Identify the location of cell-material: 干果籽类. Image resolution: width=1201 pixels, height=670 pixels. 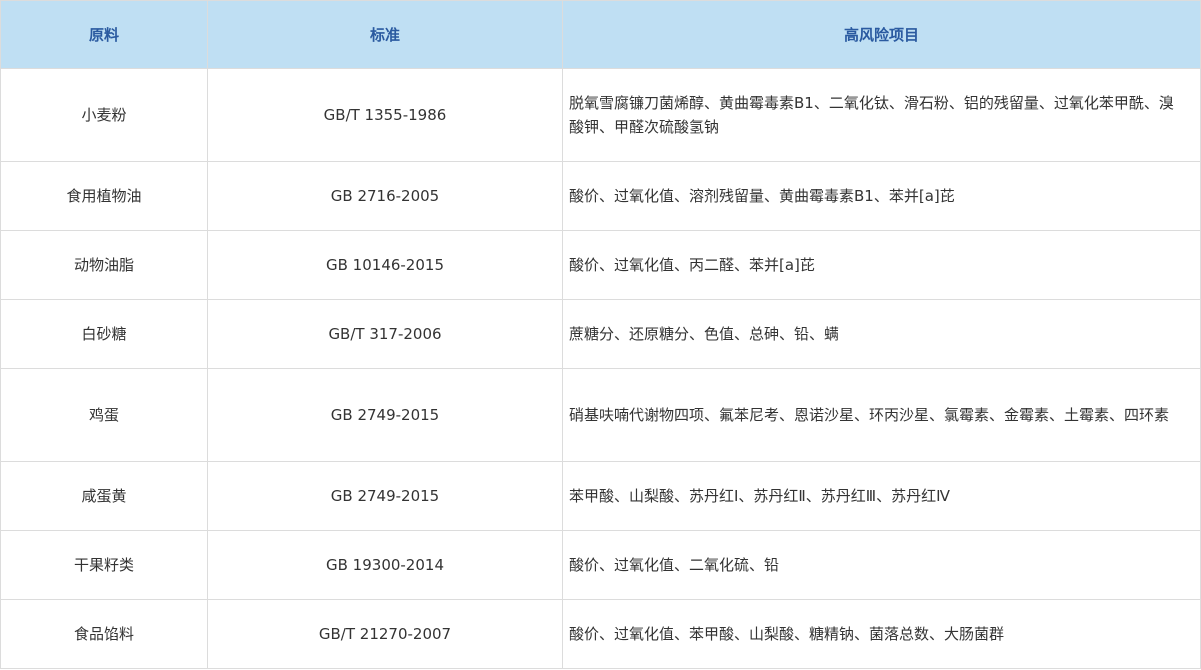
(104, 565).